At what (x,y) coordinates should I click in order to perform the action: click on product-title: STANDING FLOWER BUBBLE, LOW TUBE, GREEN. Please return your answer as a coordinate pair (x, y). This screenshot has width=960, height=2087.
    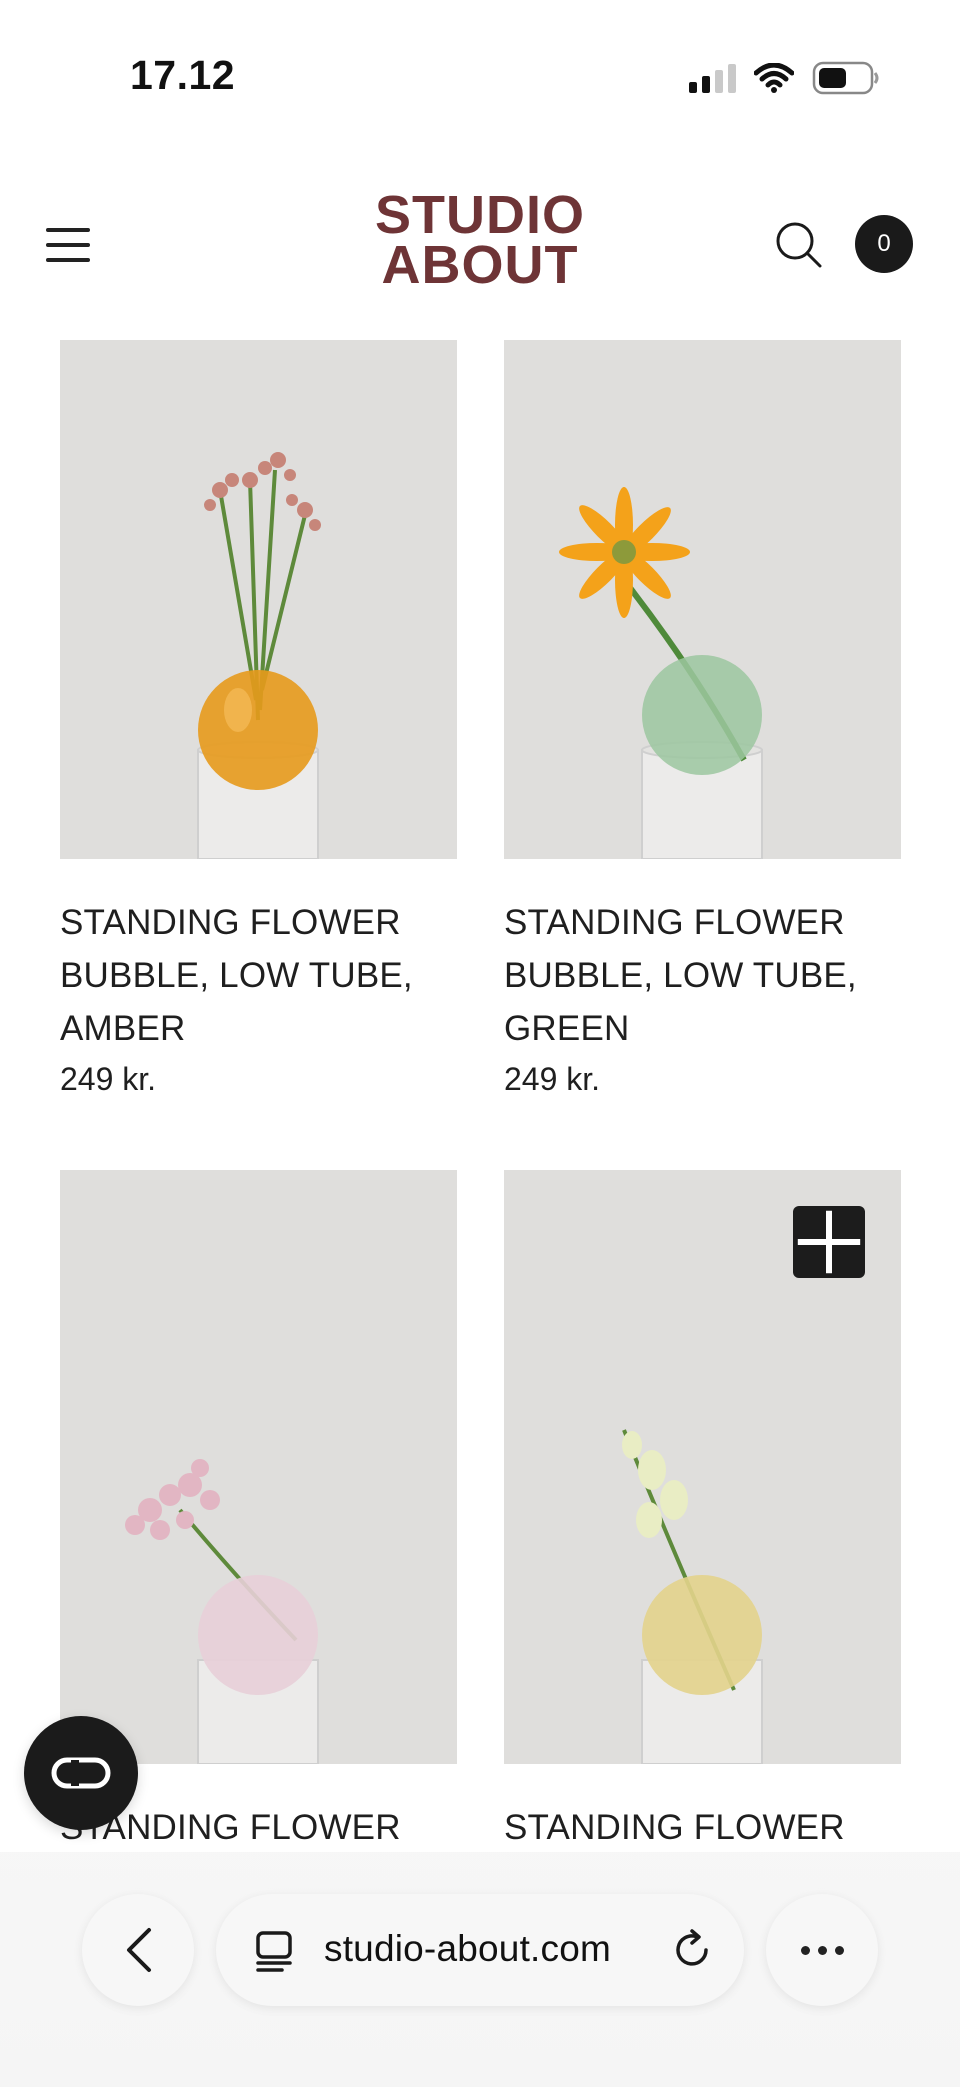
    Looking at the image, I should click on (702, 975).